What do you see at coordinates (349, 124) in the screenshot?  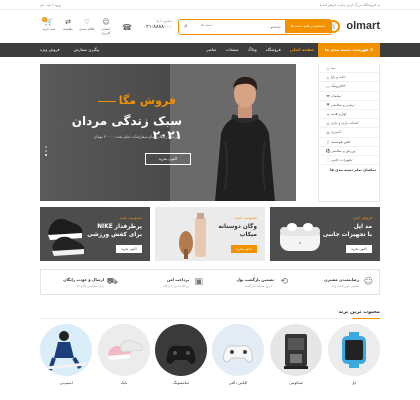 I see `sidebar-item-toys: ◎ اسباب بازی و بازی ‹` at bounding box center [349, 124].